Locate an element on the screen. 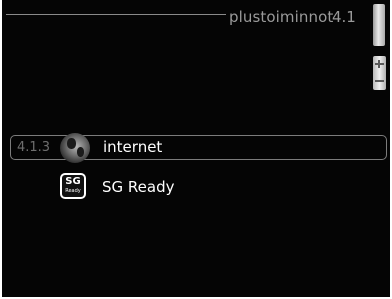 This screenshot has width=392, height=299. header-divider is located at coordinates (116, 14).